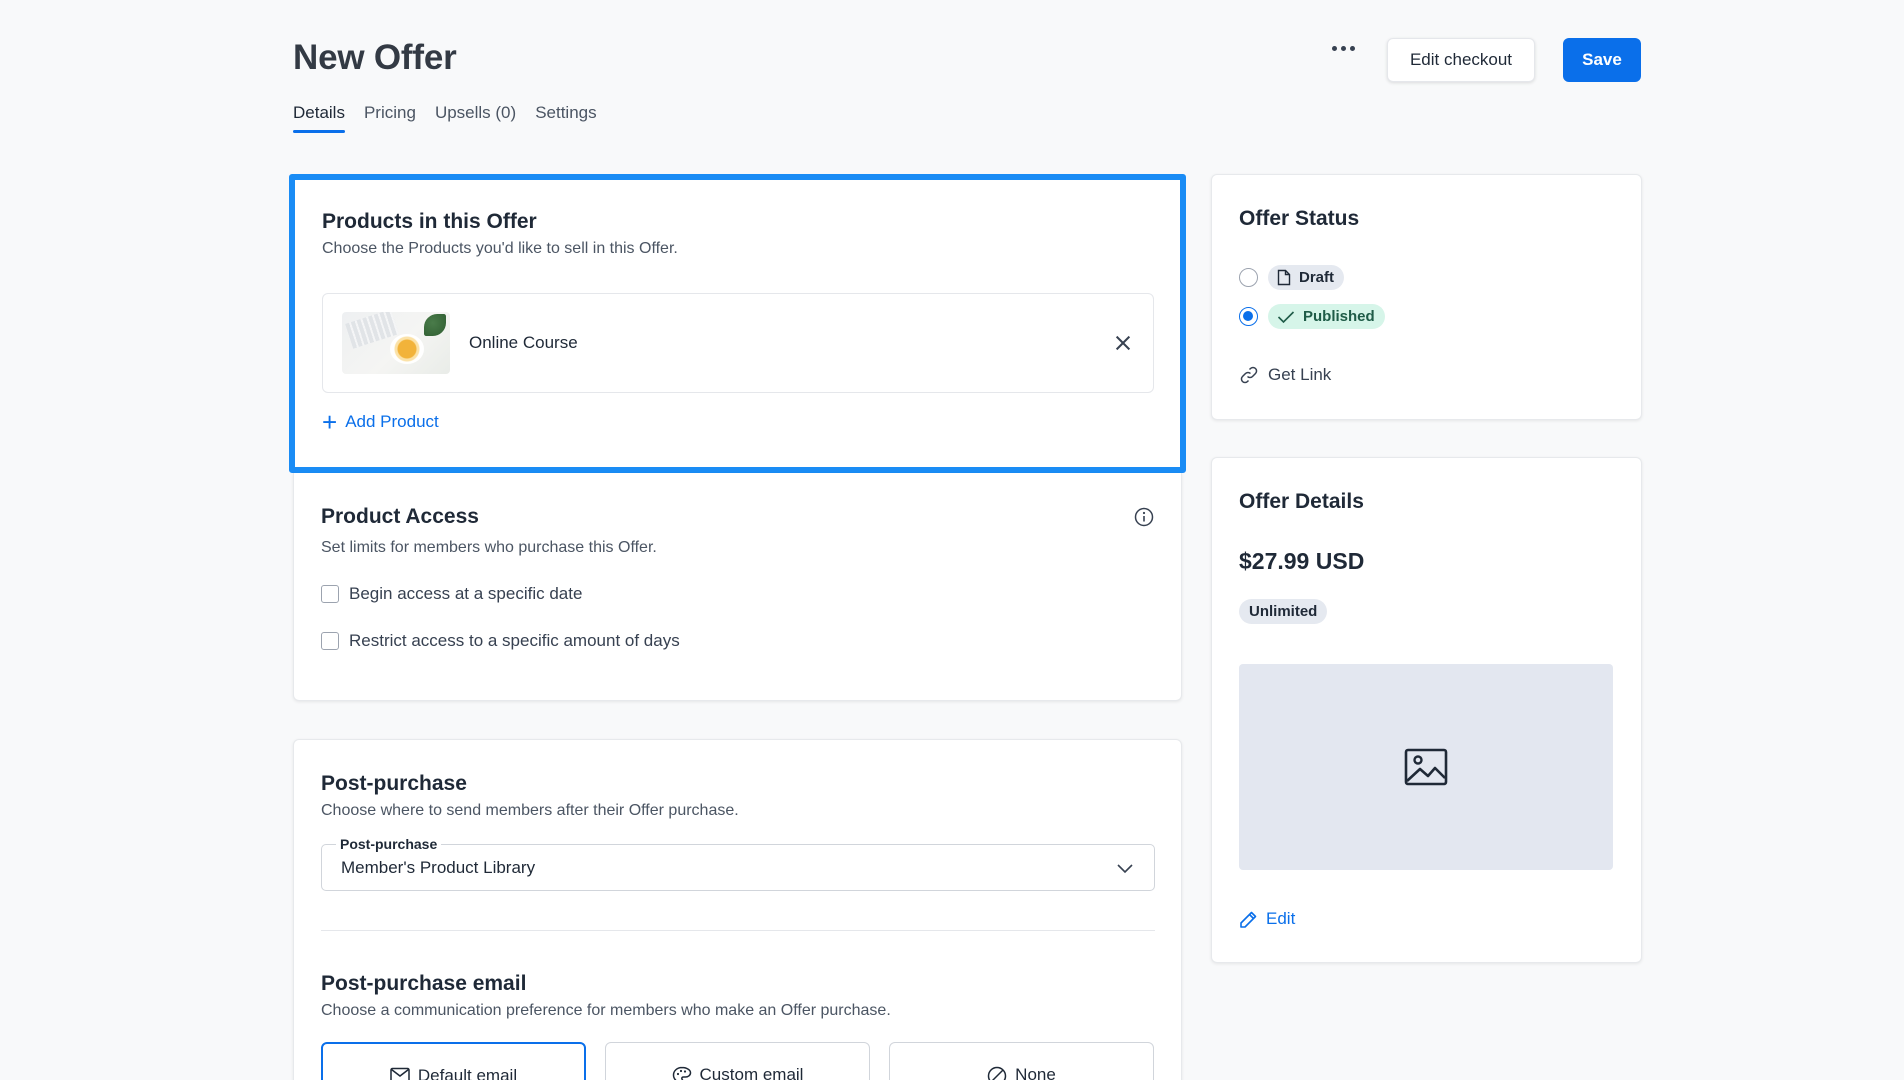 Image resolution: width=1904 pixels, height=1080 pixels. Describe the element at coordinates (1249, 375) in the screenshot. I see `link-icon` at that location.